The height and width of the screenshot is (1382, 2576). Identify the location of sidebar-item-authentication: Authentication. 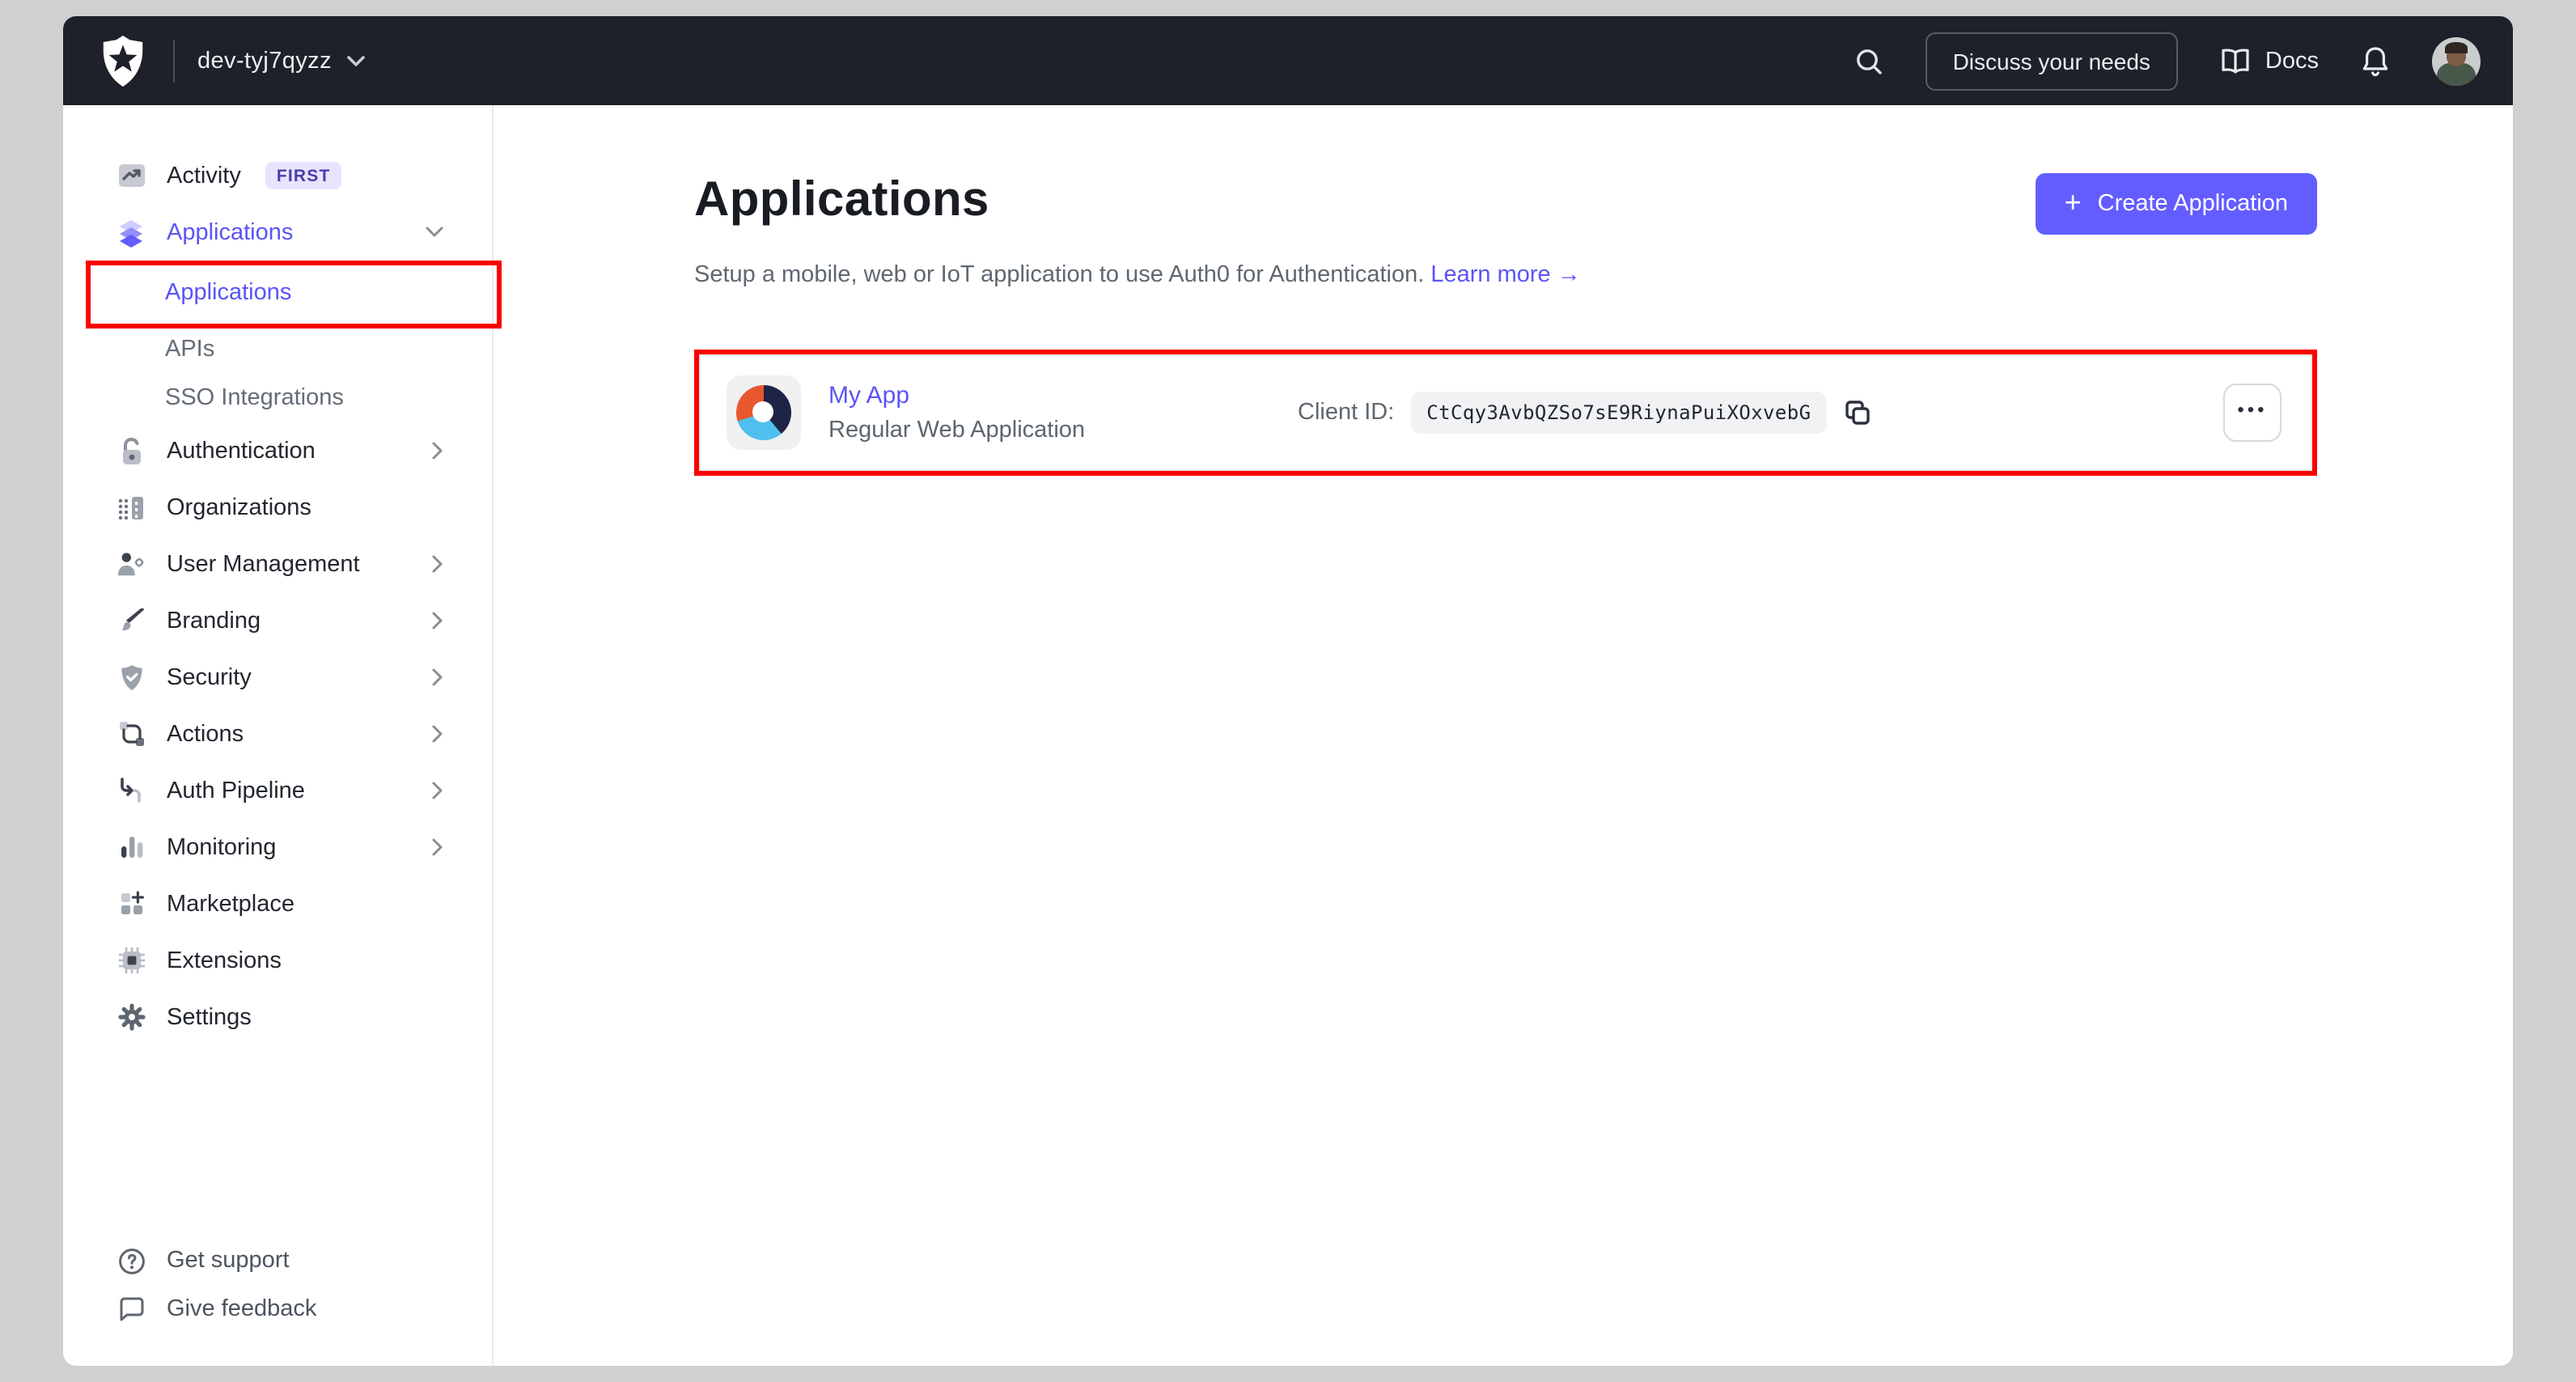
(277, 450).